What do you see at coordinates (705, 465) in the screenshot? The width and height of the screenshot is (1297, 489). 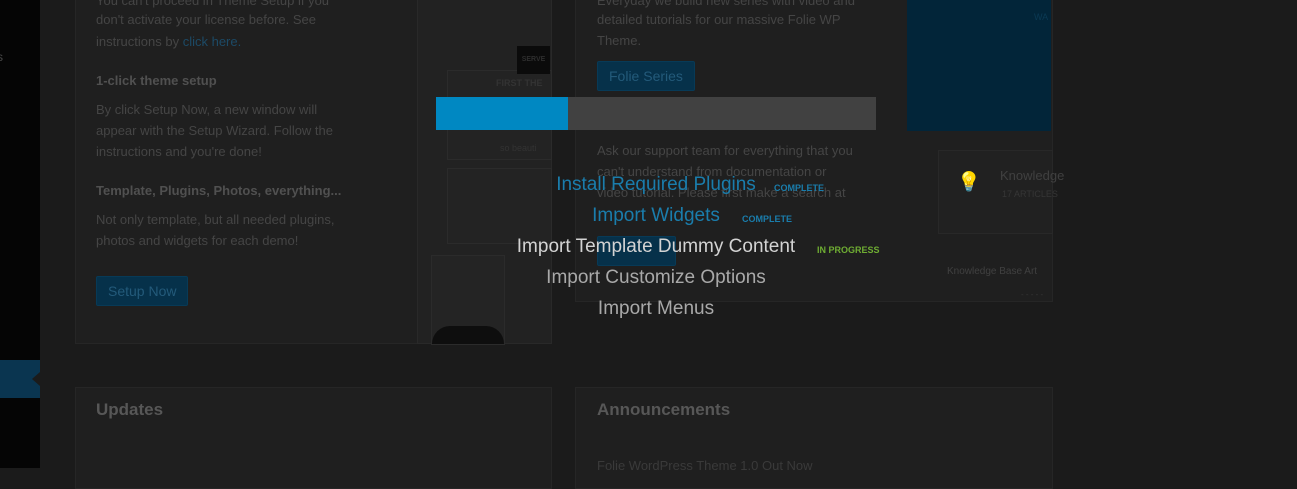 I see `announcement-item: Folie WordPress Theme 1.0 Out Now` at bounding box center [705, 465].